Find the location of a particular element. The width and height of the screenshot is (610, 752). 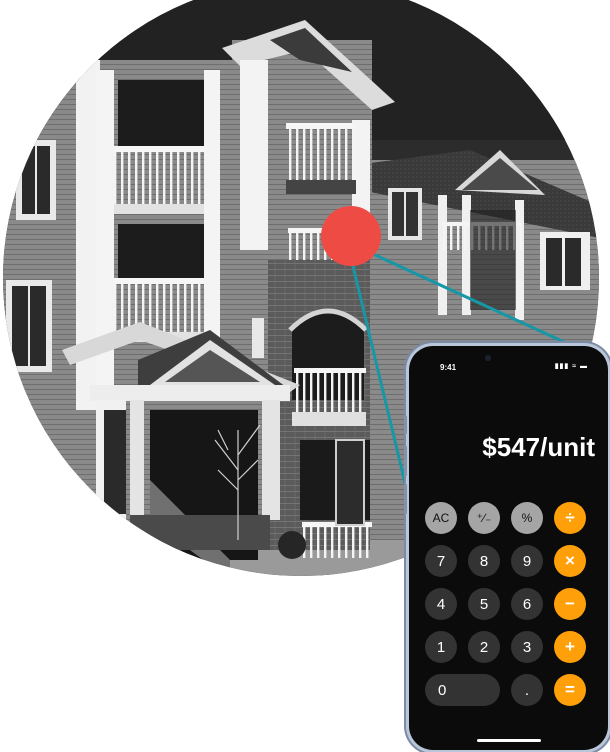

key-1-button: 1 is located at coordinates (441, 647).